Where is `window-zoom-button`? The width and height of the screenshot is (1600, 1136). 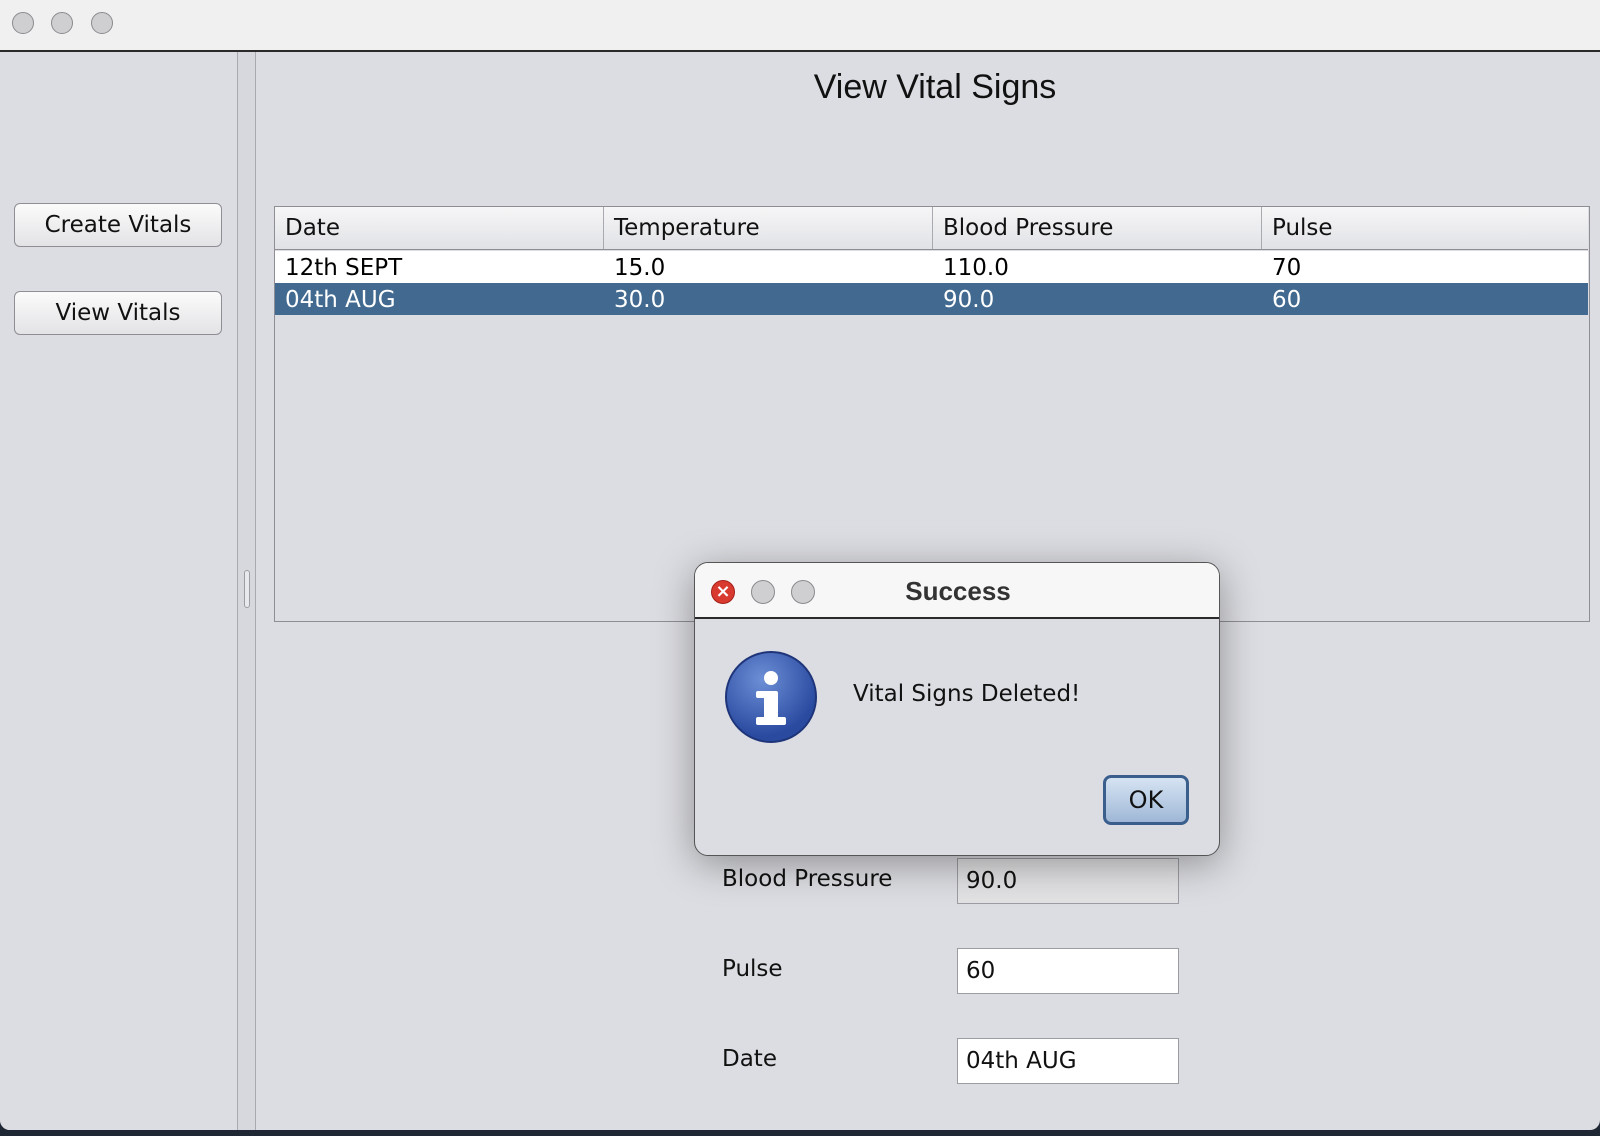 window-zoom-button is located at coordinates (102, 23).